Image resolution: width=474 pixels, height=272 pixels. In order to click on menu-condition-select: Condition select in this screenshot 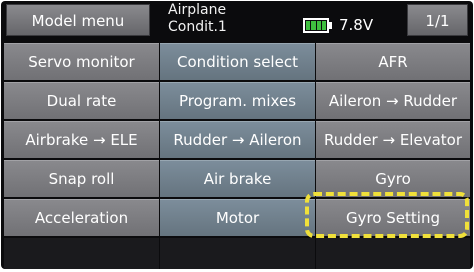, I will do `click(237, 61)`.